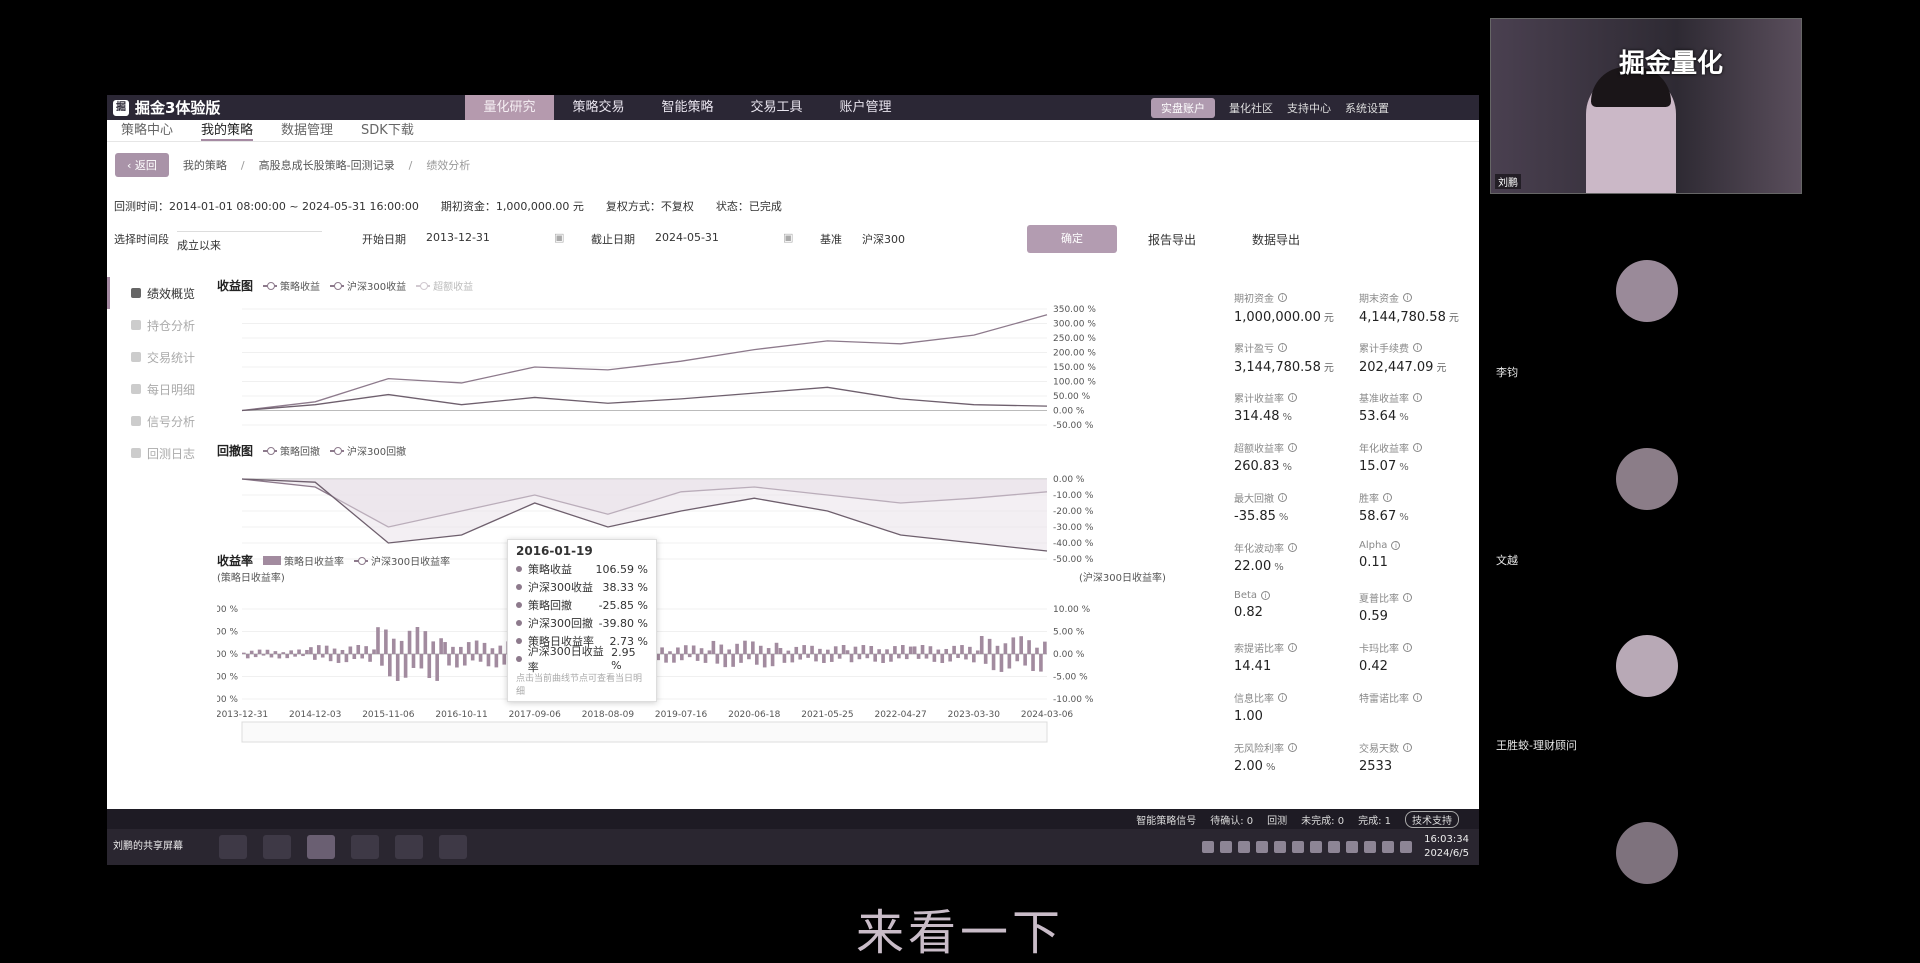 This screenshot has height=963, width=1920. I want to click on tab-sdk-download: SDK下载, so click(387, 130).